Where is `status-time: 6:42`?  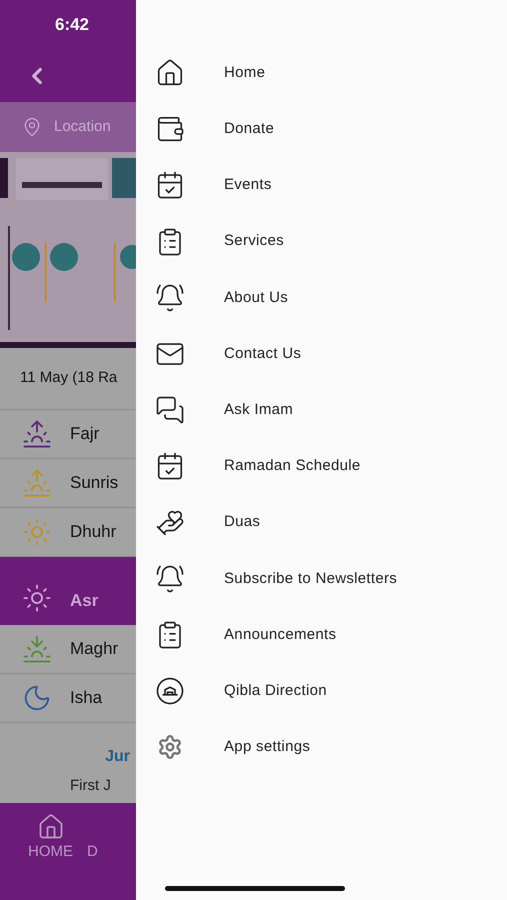 status-time: 6:42 is located at coordinates (72, 25).